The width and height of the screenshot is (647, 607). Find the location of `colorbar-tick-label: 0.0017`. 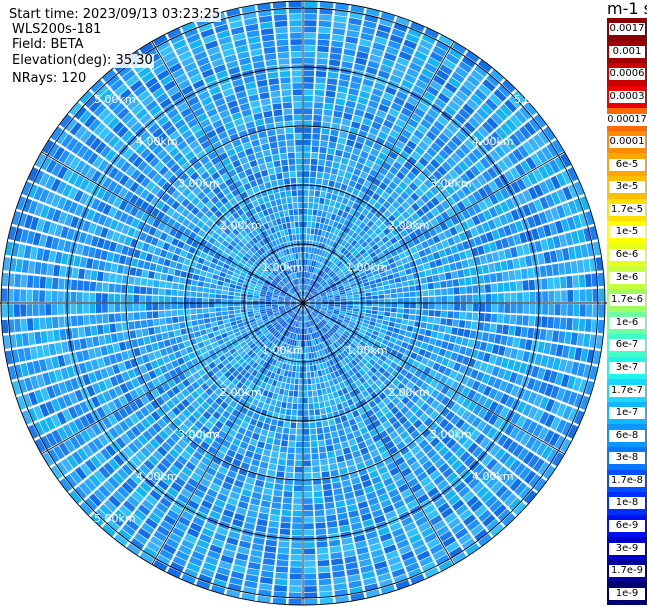

colorbar-tick-label: 0.0017 is located at coordinates (627, 29).